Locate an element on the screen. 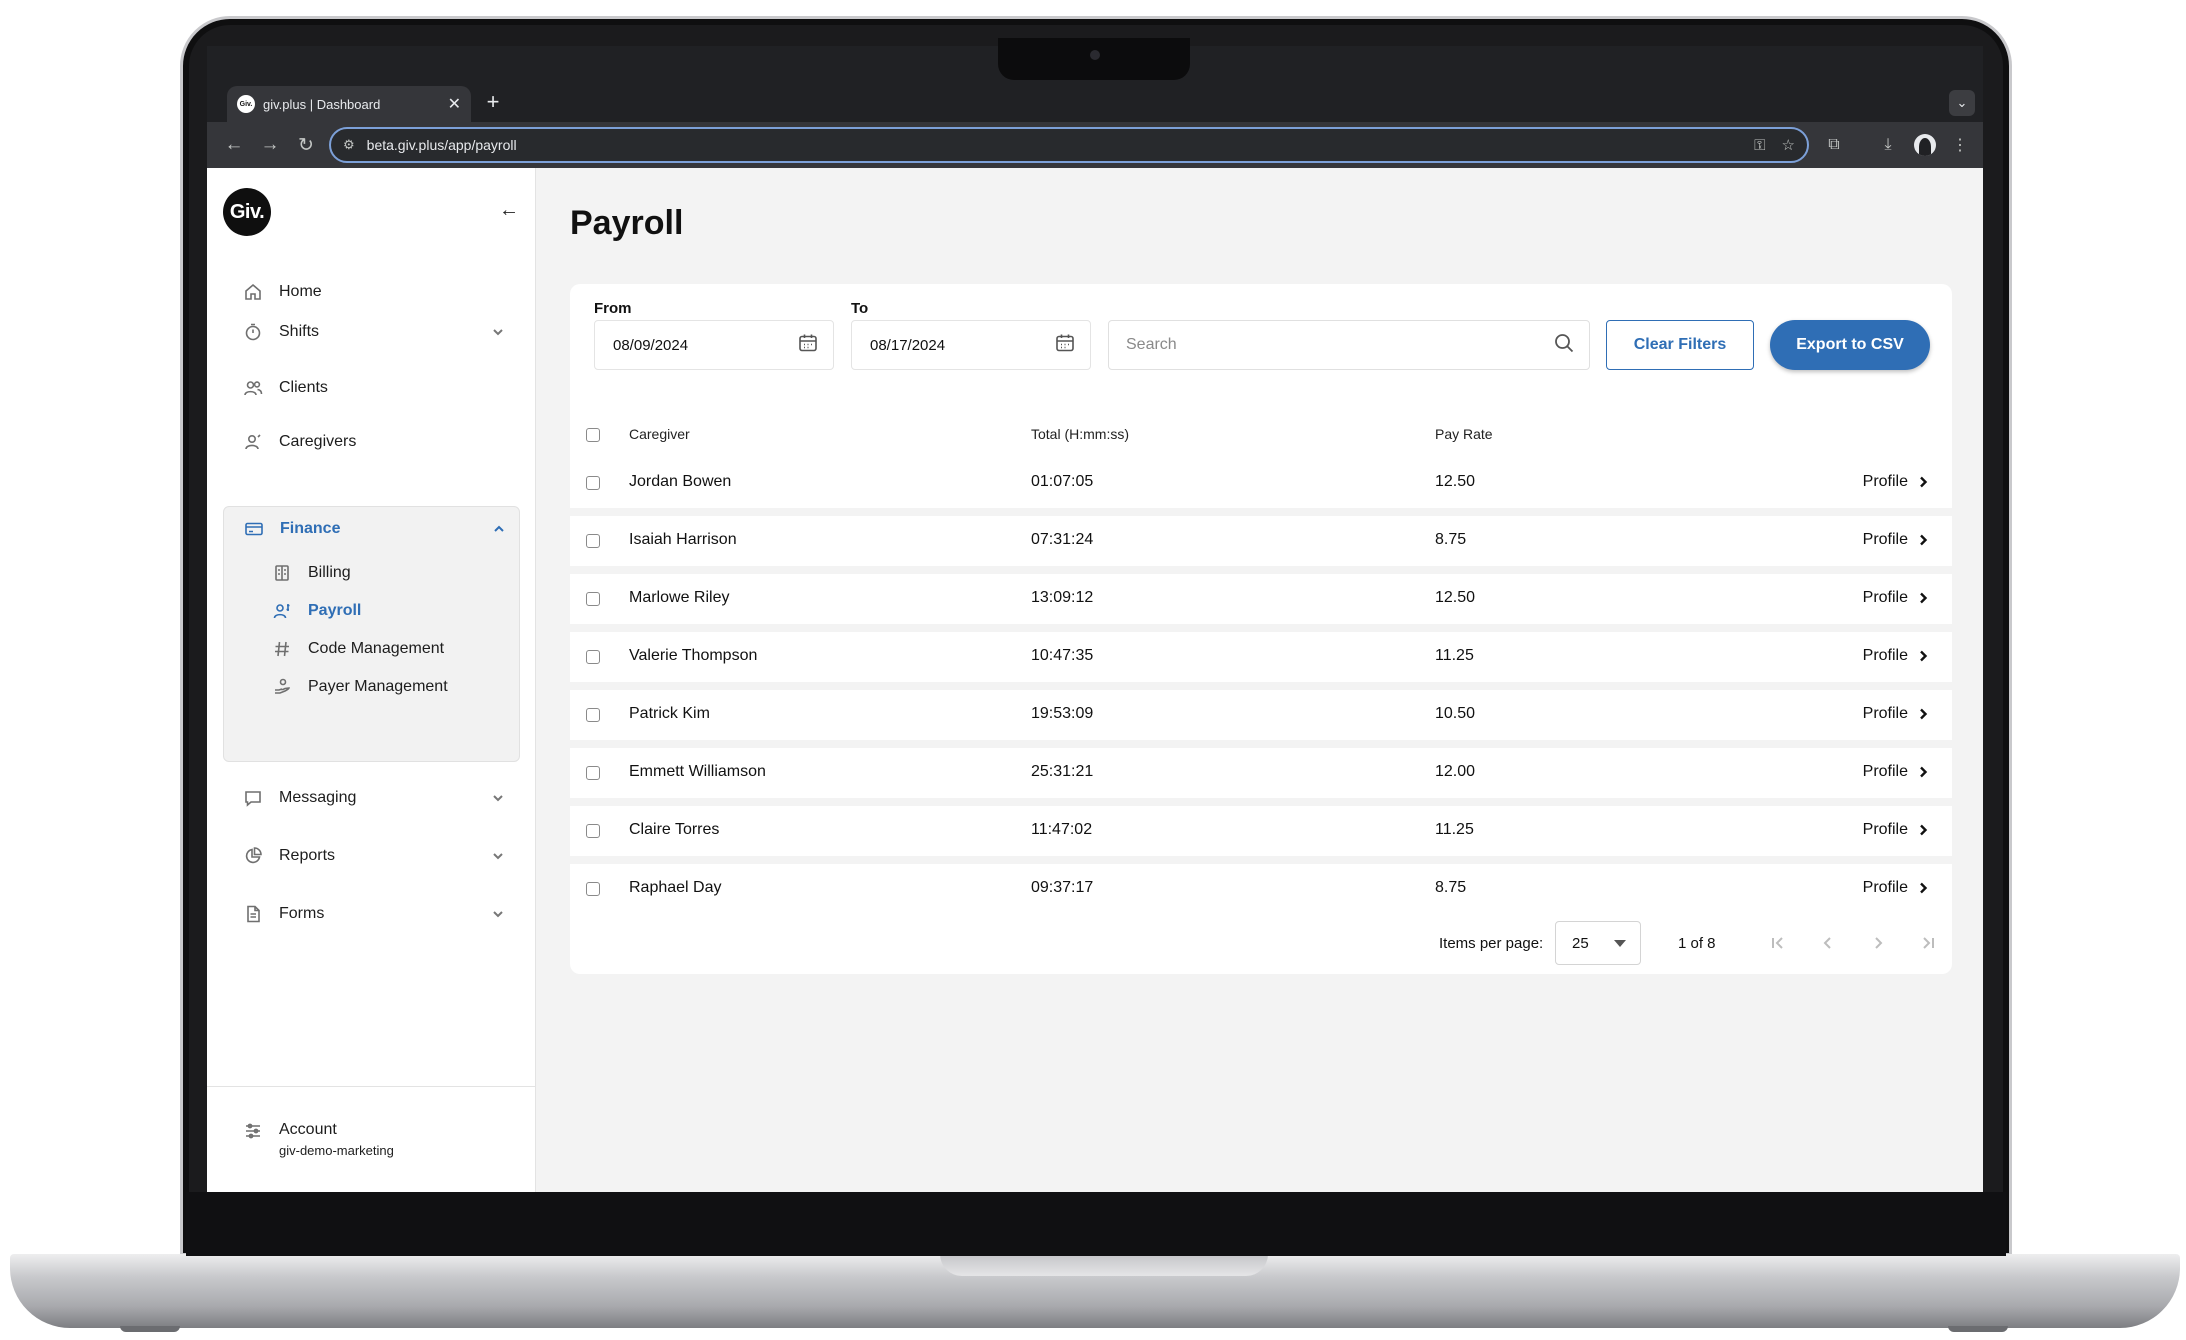 This screenshot has height=1340, width=2186. total-time: 09:37:17 is located at coordinates (1062, 887).